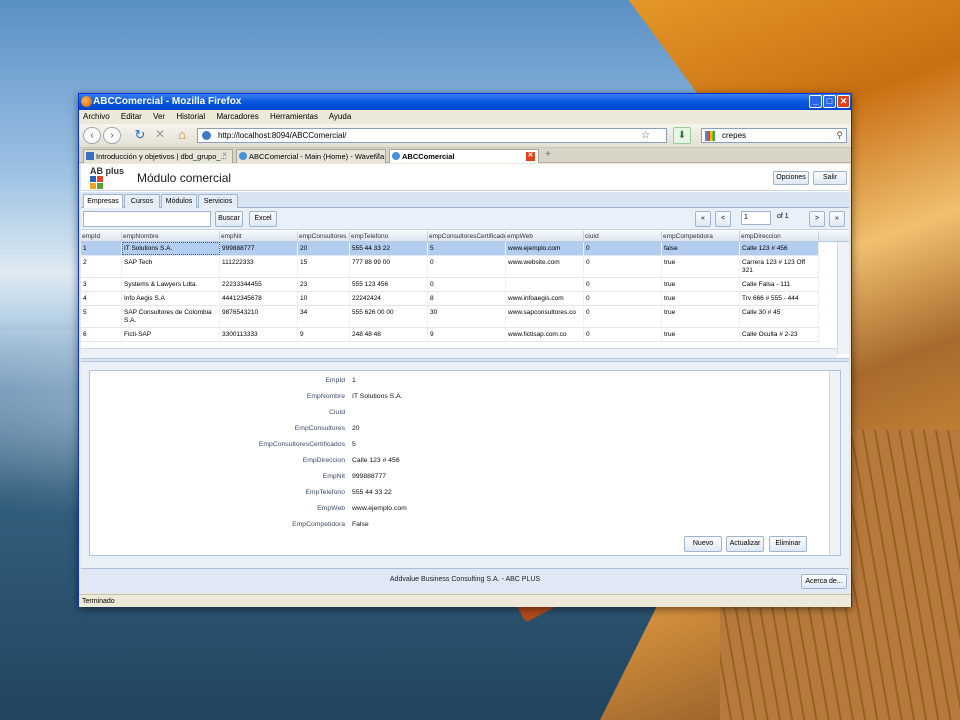 The width and height of the screenshot is (960, 720). I want to click on column-header: empId, so click(101, 236).